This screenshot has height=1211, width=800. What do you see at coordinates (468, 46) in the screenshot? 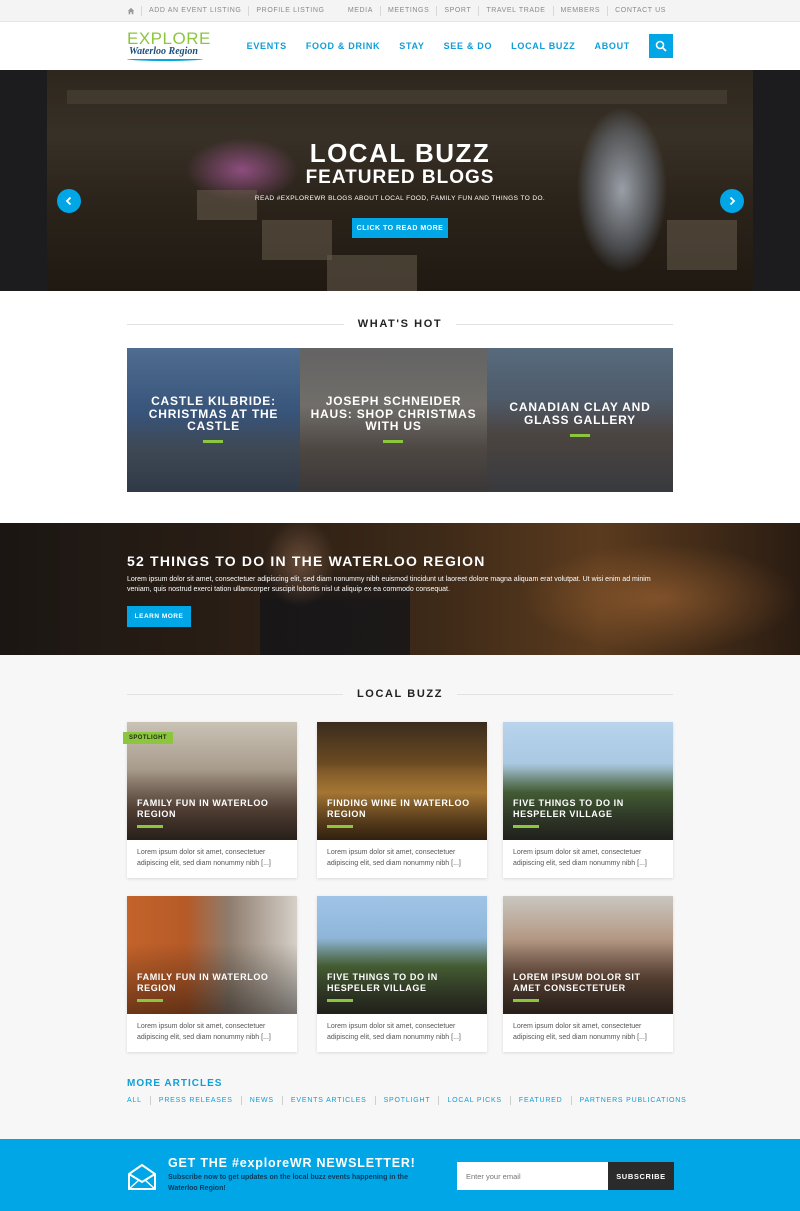
I see `nav-see-do: SEE & DO` at bounding box center [468, 46].